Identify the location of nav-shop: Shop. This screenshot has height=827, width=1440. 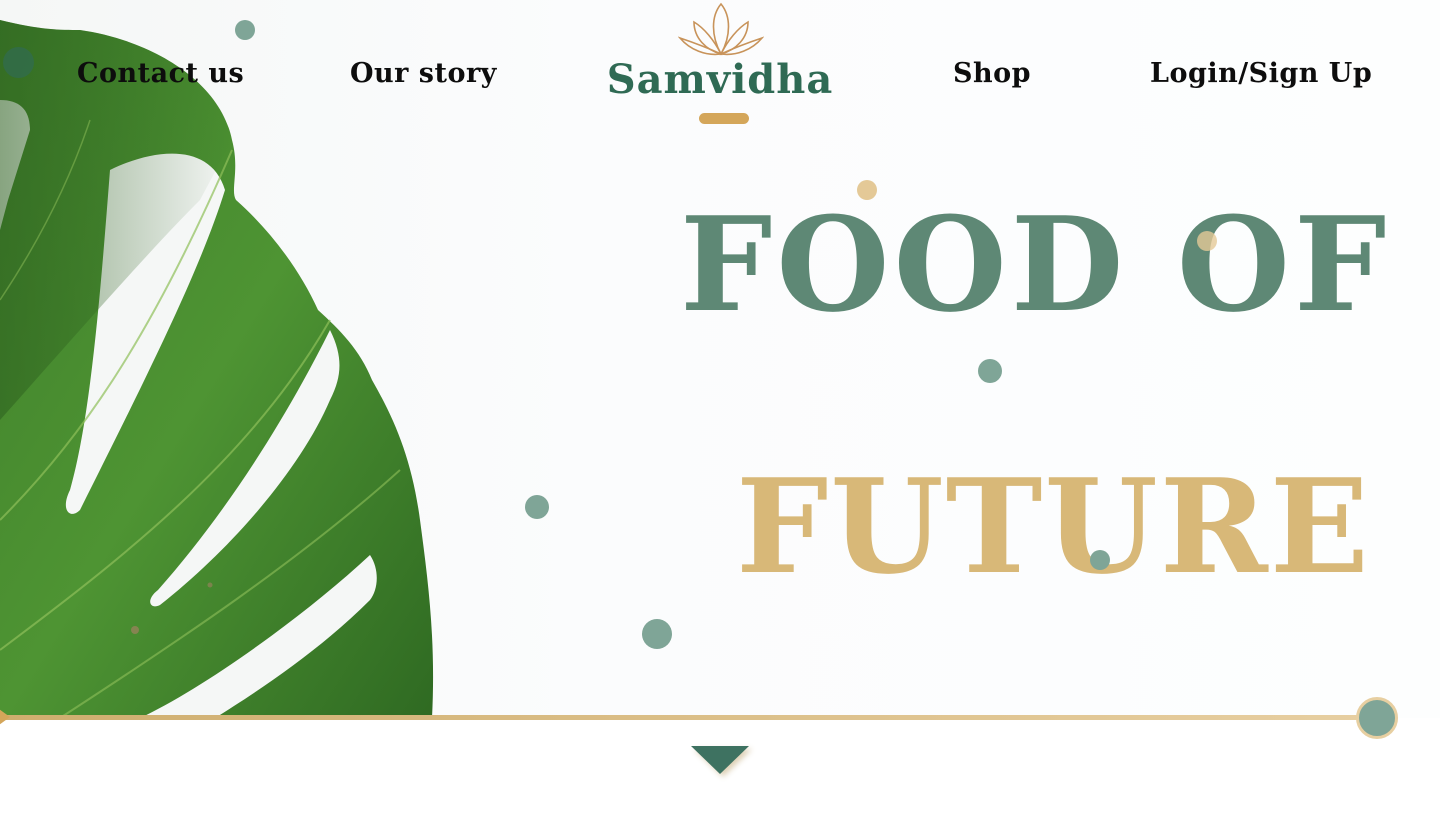
(992, 73).